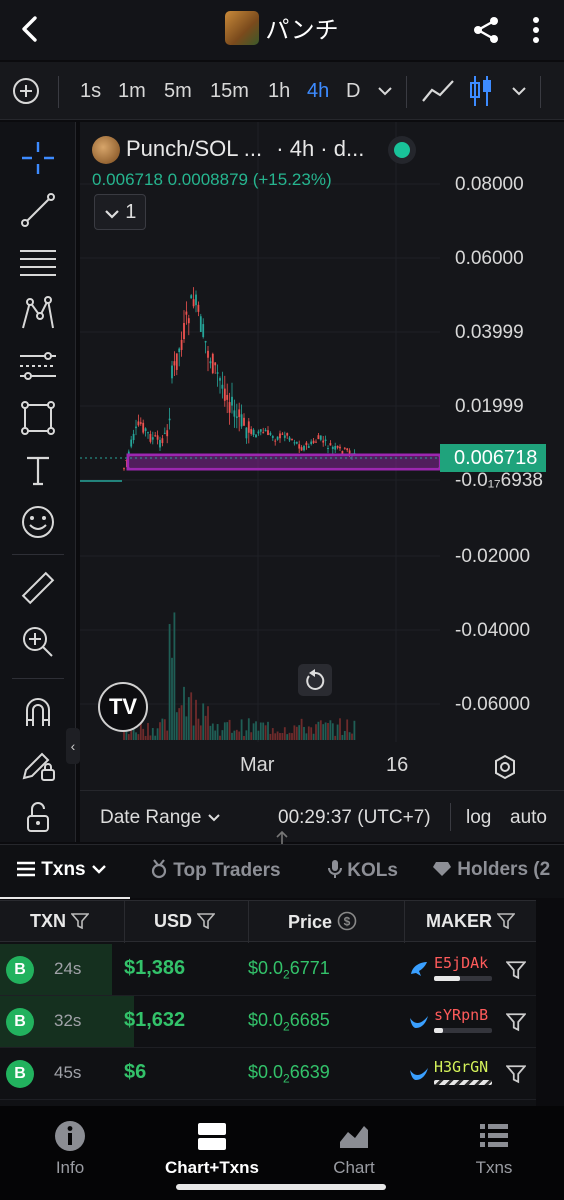 The width and height of the screenshot is (564, 1200). What do you see at coordinates (38, 470) in the screenshot?
I see `text-tool-icon` at bounding box center [38, 470].